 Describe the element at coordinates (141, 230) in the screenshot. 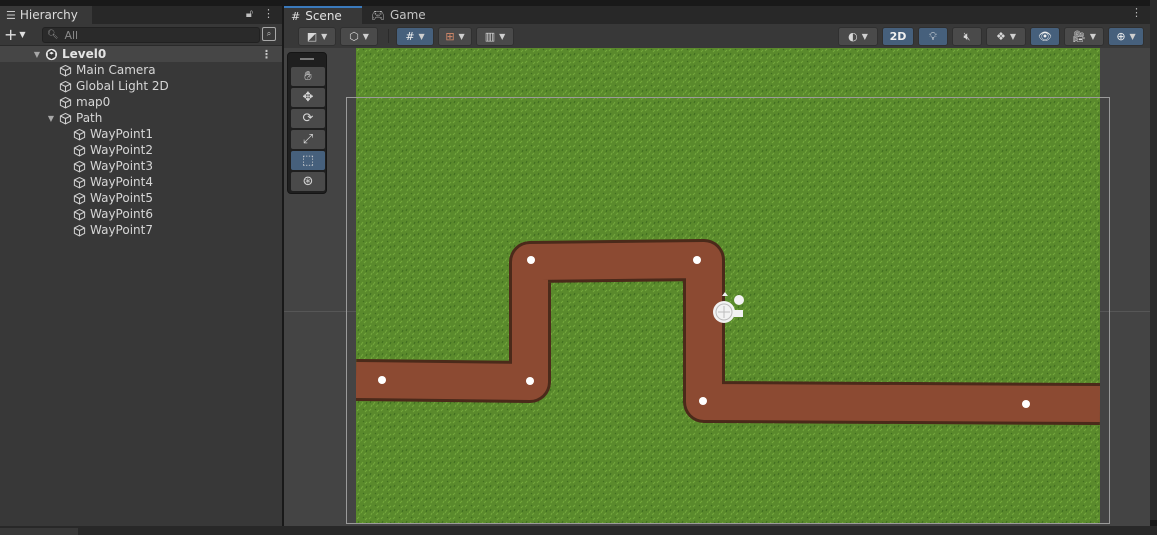

I see `hierarchy-item: WayPoint7` at that location.